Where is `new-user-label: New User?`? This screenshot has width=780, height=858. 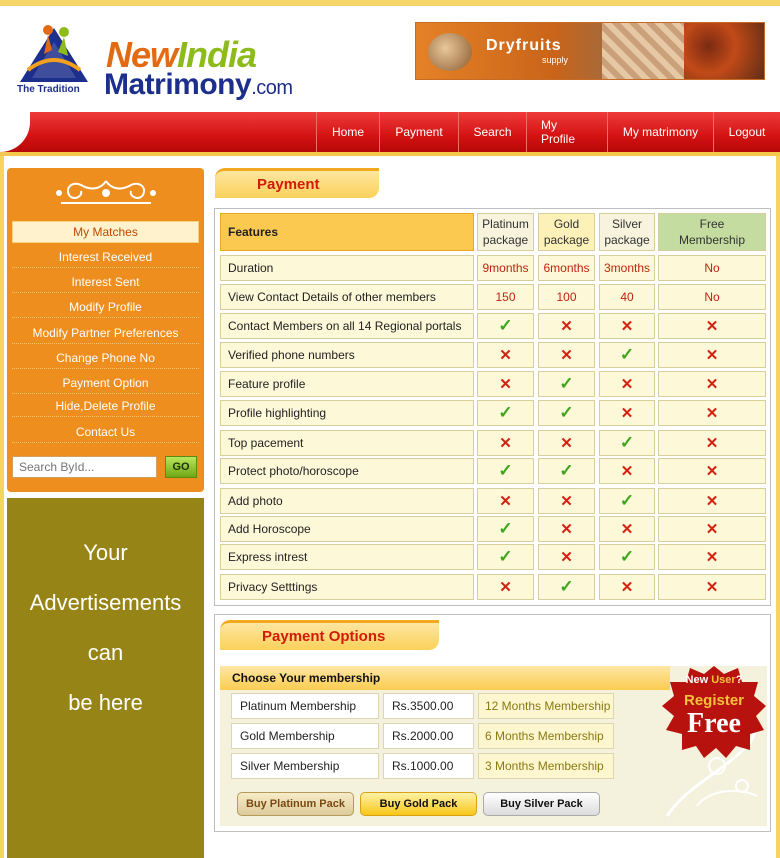 new-user-label: New User? is located at coordinates (714, 680).